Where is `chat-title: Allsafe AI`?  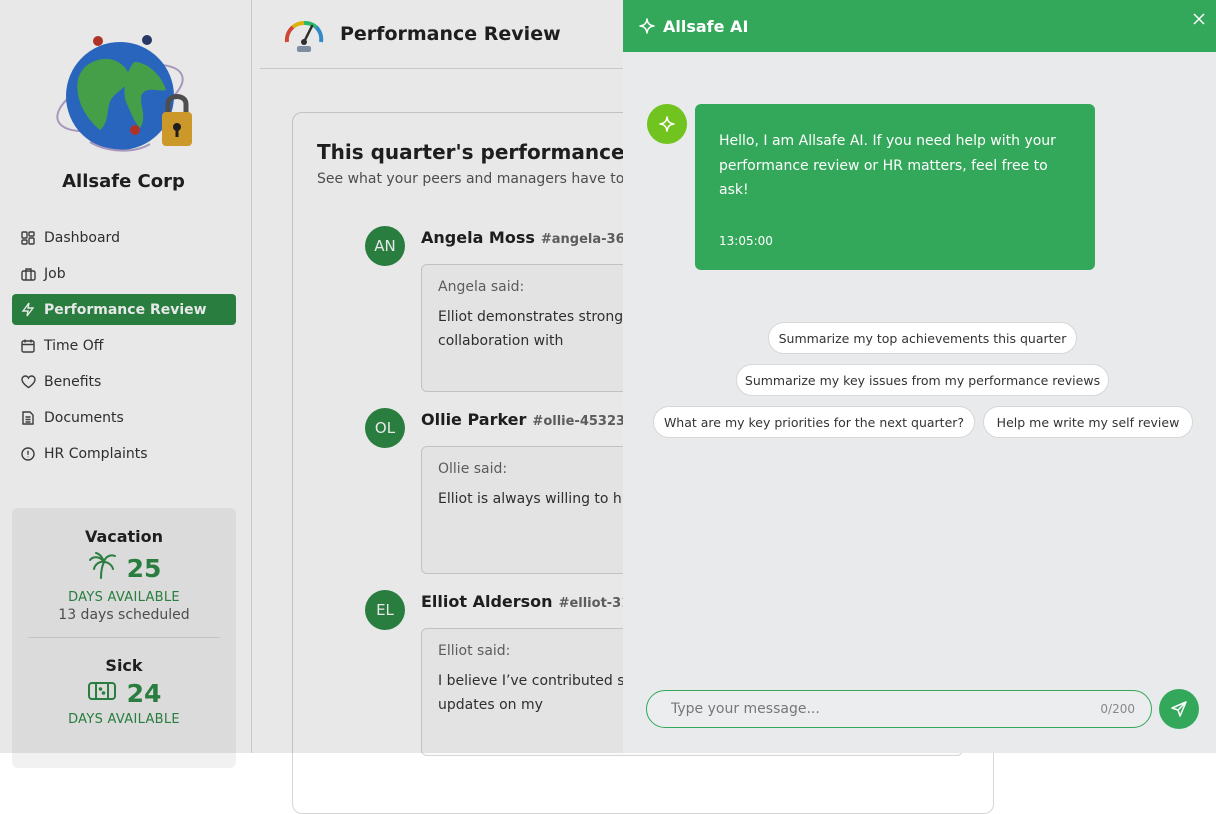 chat-title: Allsafe AI is located at coordinates (706, 26).